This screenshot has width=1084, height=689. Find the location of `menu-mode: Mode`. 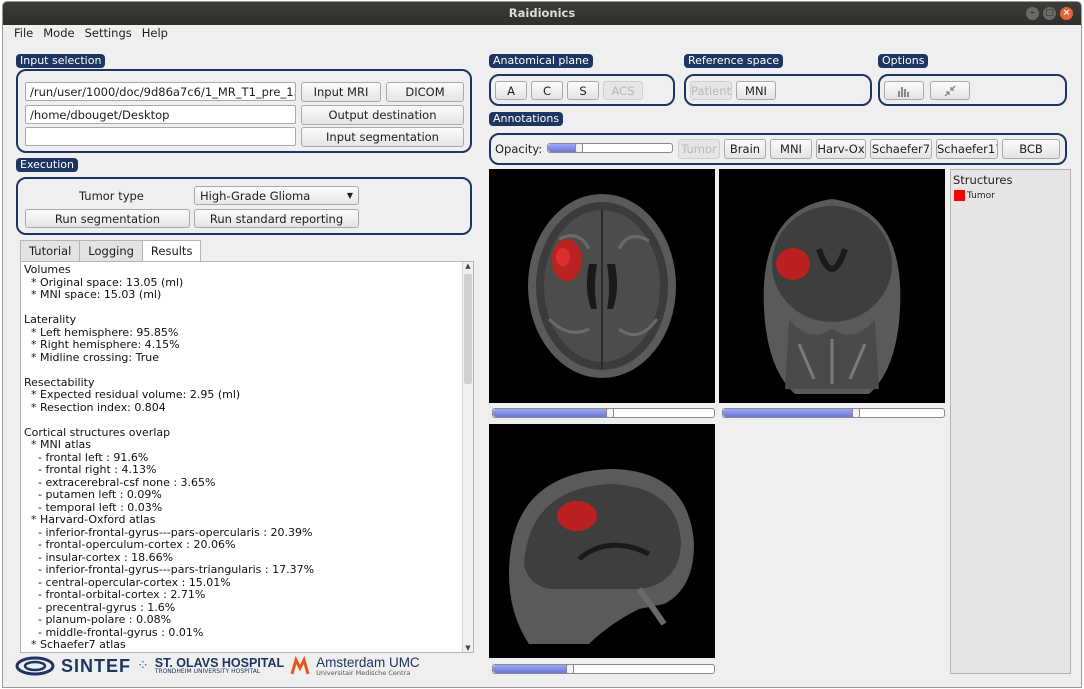

menu-mode: Mode is located at coordinates (58, 33).